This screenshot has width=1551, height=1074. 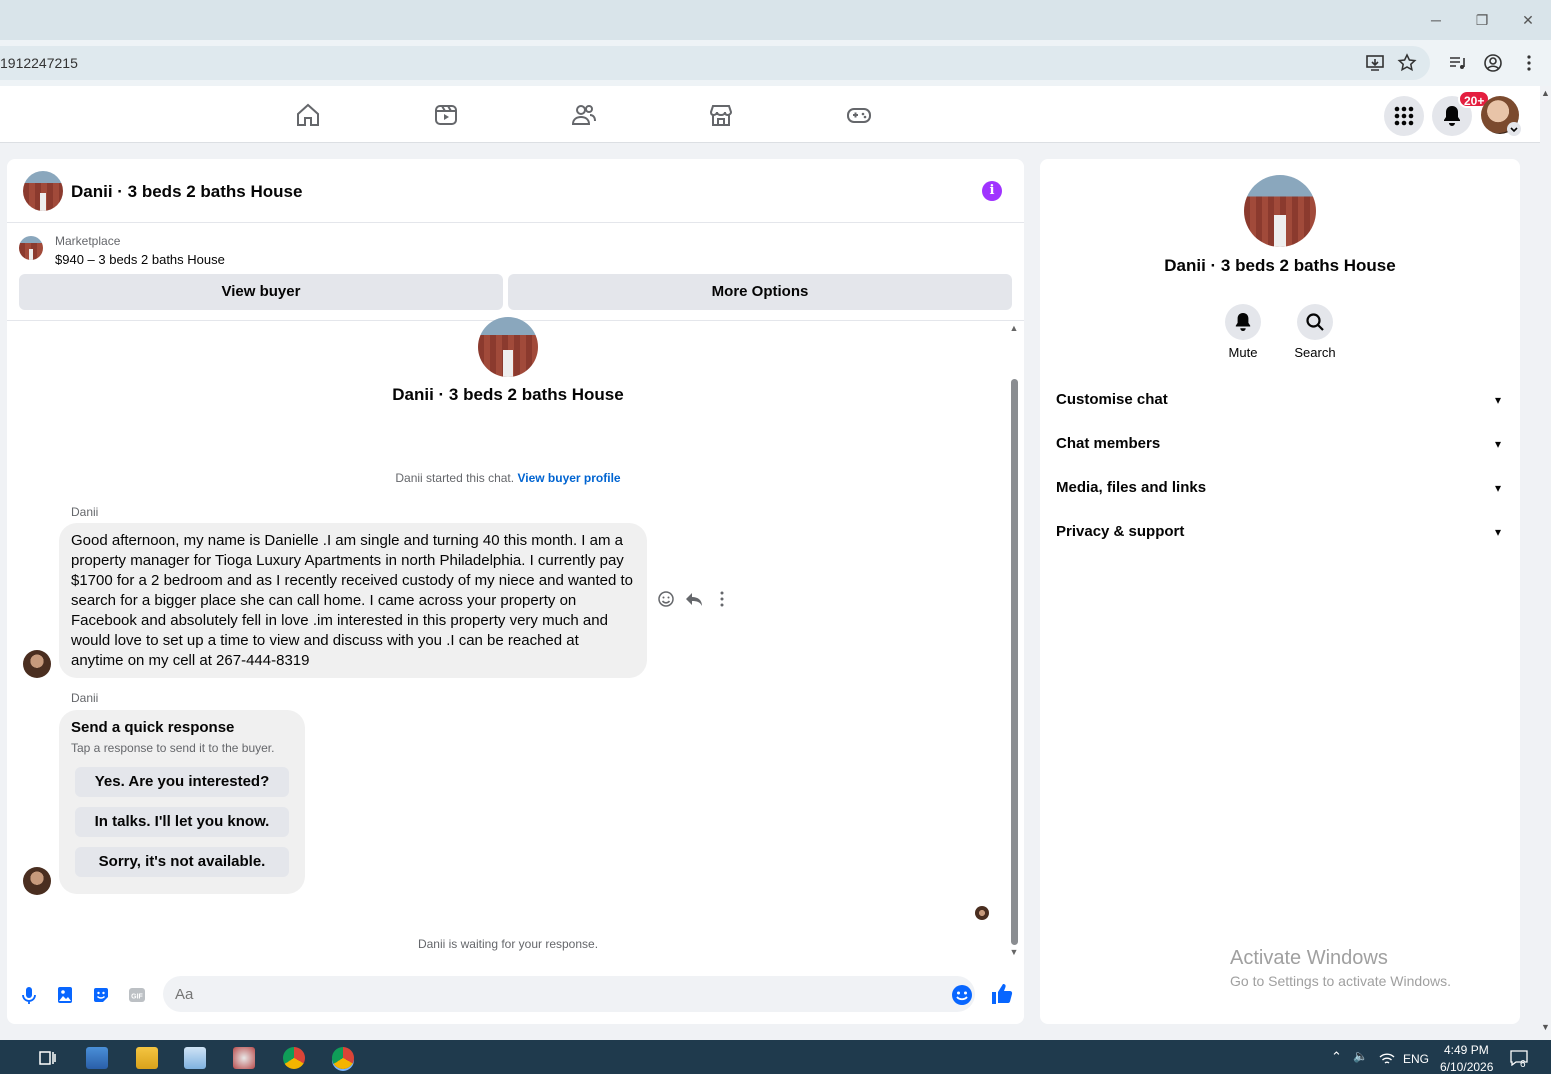 What do you see at coordinates (1281, 488) in the screenshot?
I see `media-files-links-row: Media, files and links ▾` at bounding box center [1281, 488].